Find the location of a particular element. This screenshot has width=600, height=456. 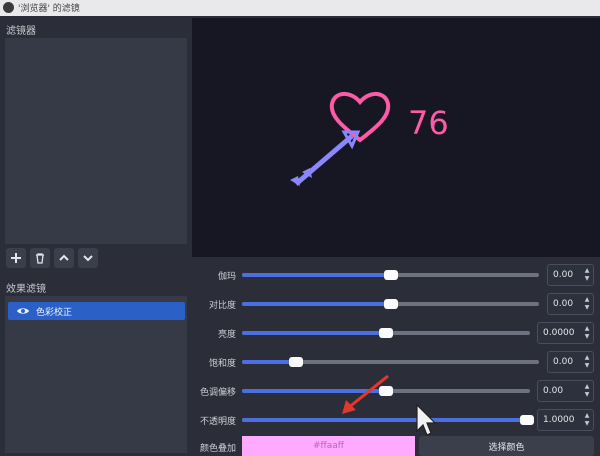

saturation-slider-thumb is located at coordinates (296, 362).